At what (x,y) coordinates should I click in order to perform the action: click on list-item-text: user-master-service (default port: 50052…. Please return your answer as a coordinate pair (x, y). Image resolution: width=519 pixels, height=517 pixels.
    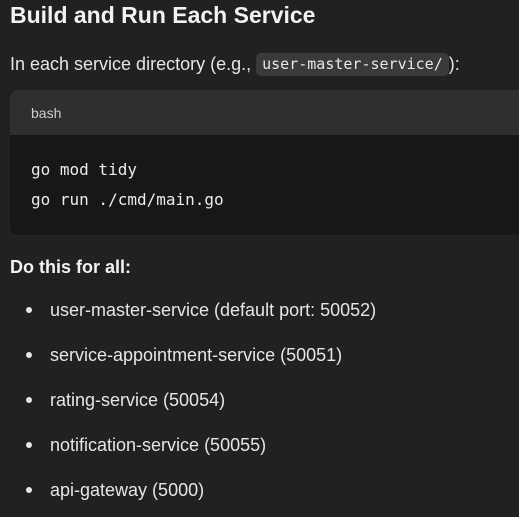
    Looking at the image, I should click on (213, 310).